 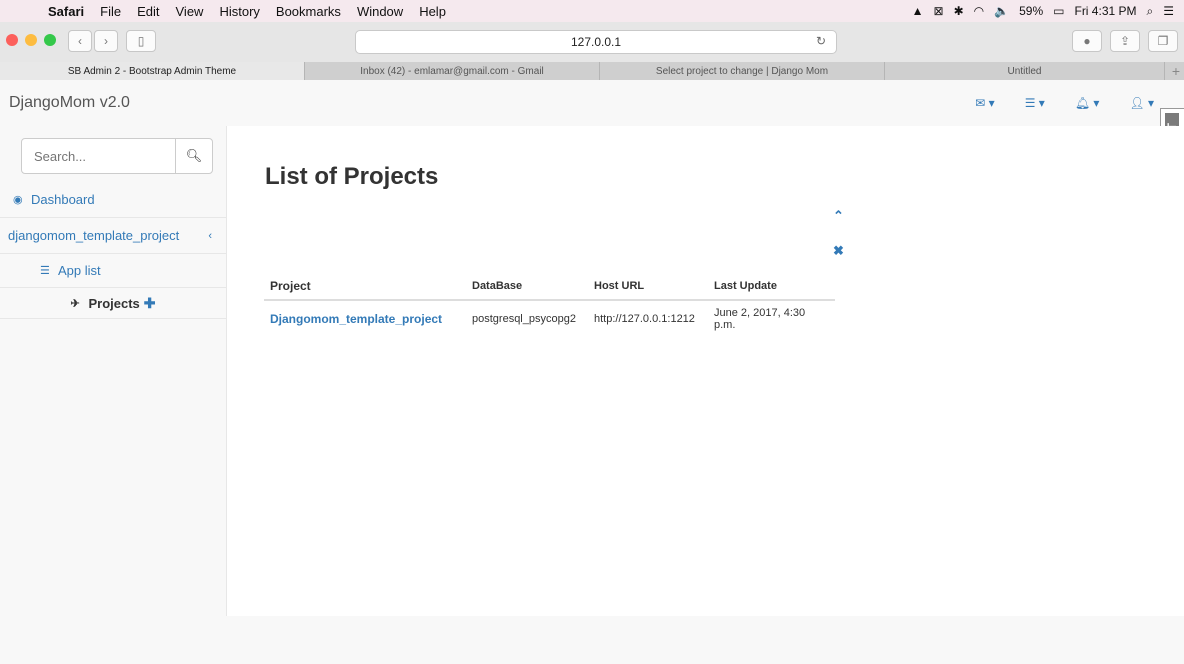 What do you see at coordinates (432, 11) in the screenshot?
I see `menu-help: Help` at bounding box center [432, 11].